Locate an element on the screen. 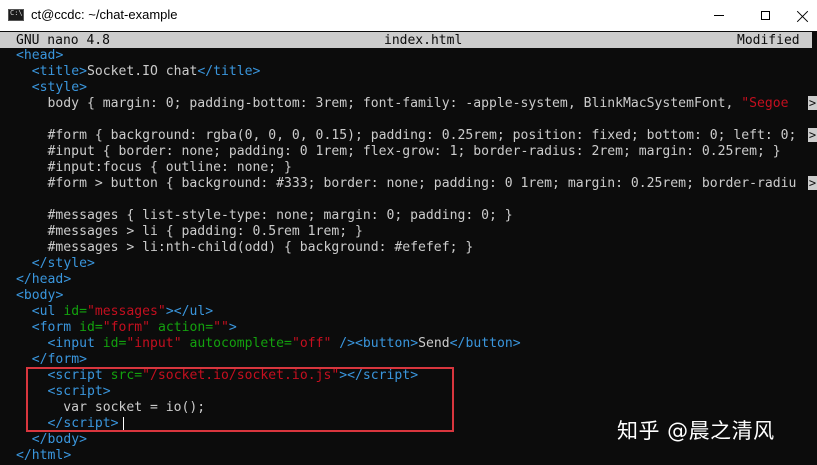  code-token: "Segoe is located at coordinates (765, 103).